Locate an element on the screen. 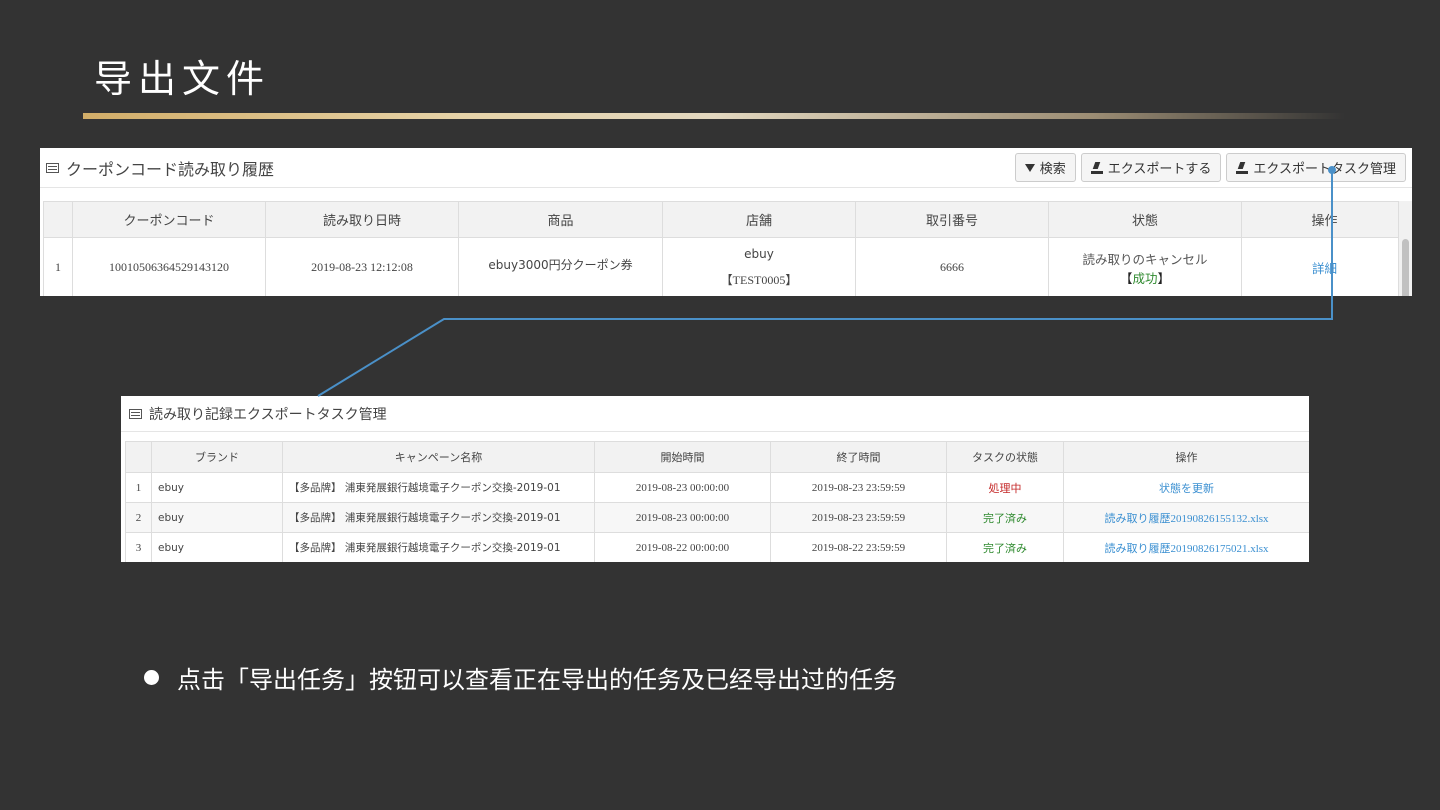  status-cell: 読み取りのキャンセル 【成功】 is located at coordinates (1145, 266).